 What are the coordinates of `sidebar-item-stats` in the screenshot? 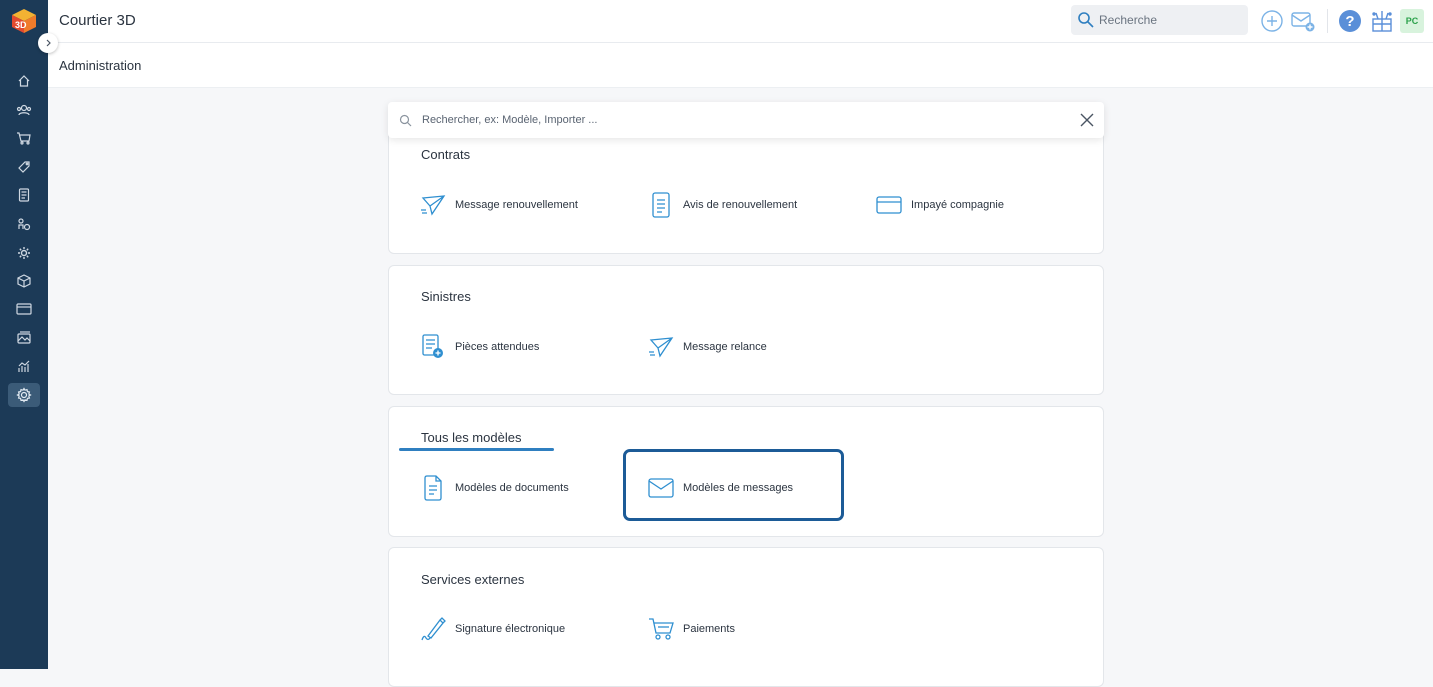 It's located at (24, 367).